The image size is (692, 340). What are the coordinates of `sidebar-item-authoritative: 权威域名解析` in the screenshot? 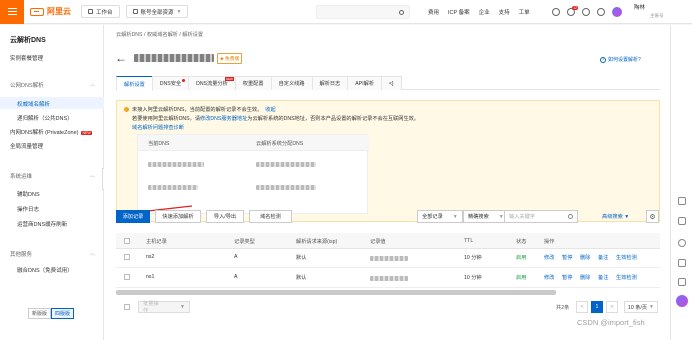 It's located at (33, 104).